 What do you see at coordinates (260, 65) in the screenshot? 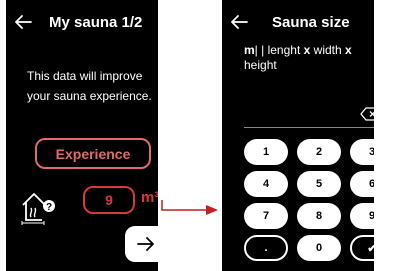
I see `format-height: height` at bounding box center [260, 65].